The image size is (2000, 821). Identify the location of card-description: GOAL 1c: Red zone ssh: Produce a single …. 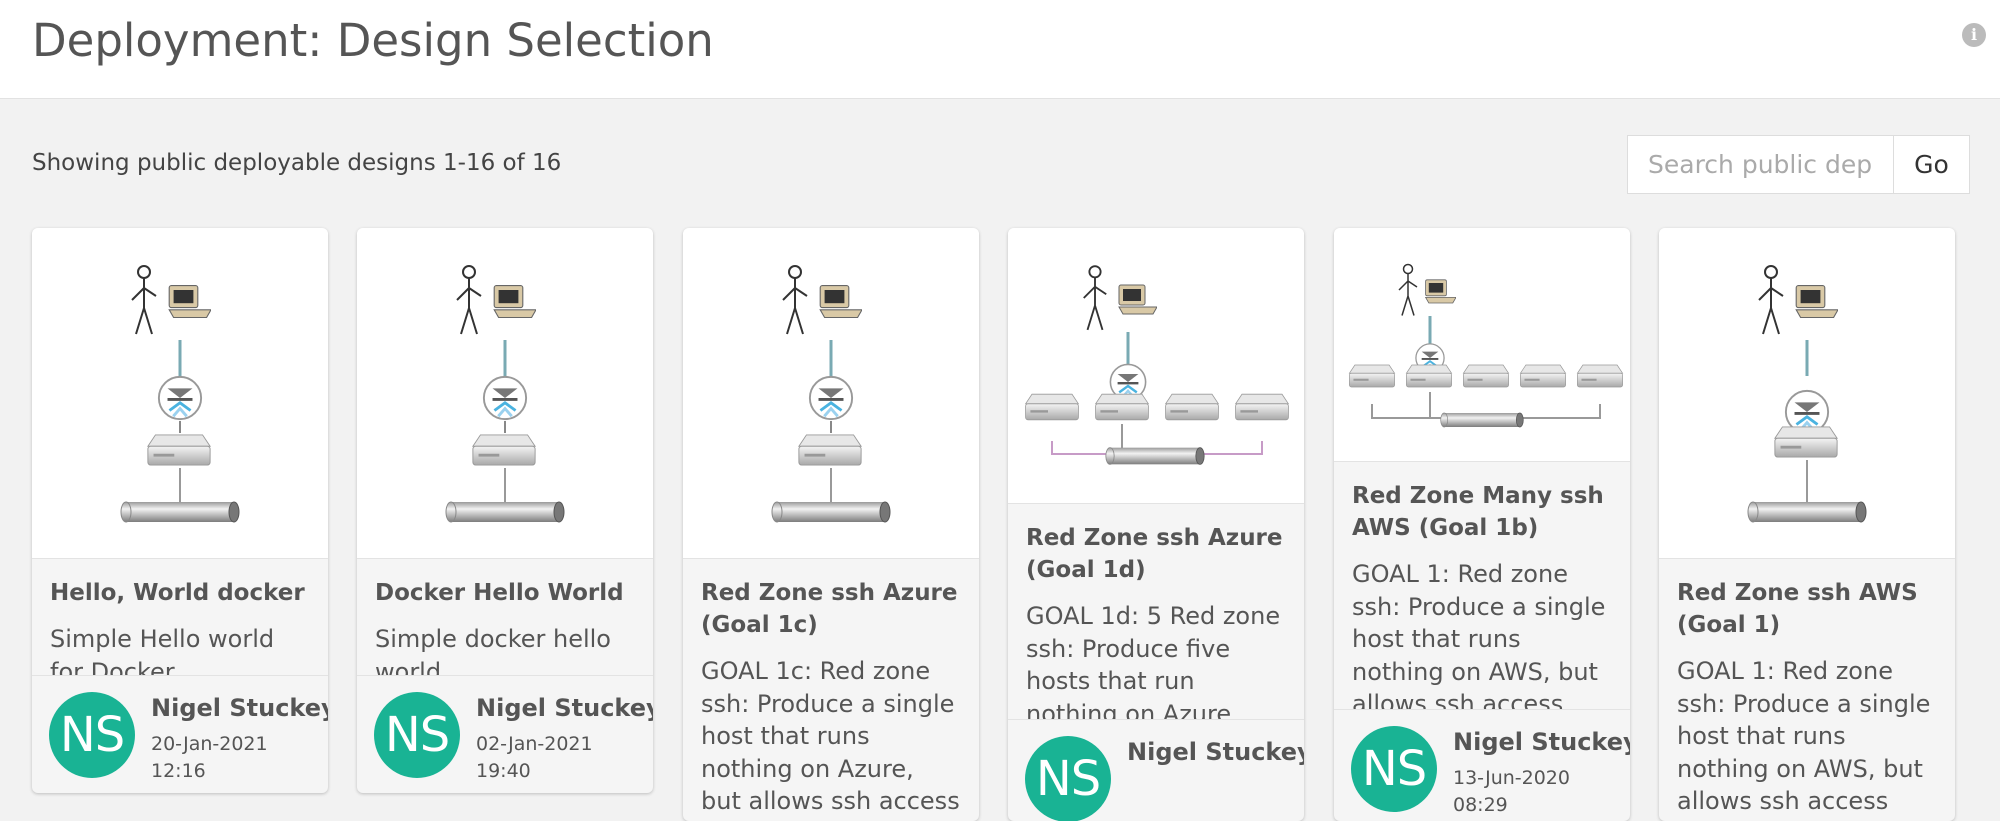
(830, 736).